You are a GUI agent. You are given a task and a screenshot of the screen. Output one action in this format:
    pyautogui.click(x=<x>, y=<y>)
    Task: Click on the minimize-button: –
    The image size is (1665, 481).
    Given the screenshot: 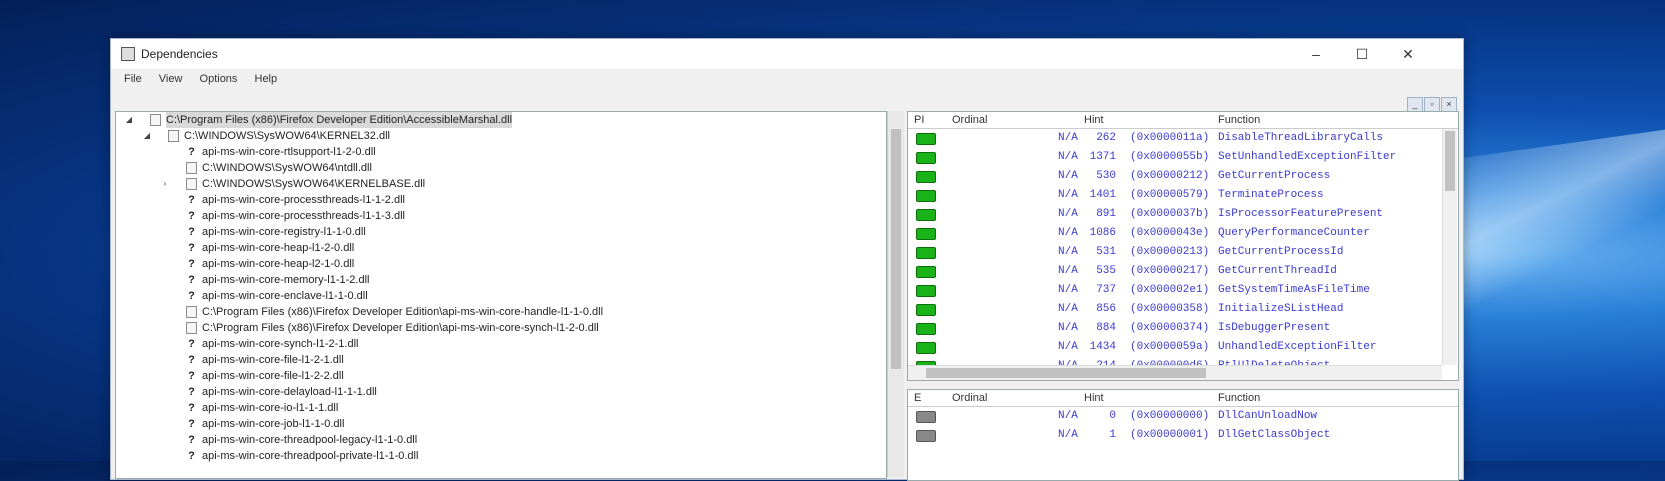 What is the action you would take?
    pyautogui.click(x=1316, y=54)
    